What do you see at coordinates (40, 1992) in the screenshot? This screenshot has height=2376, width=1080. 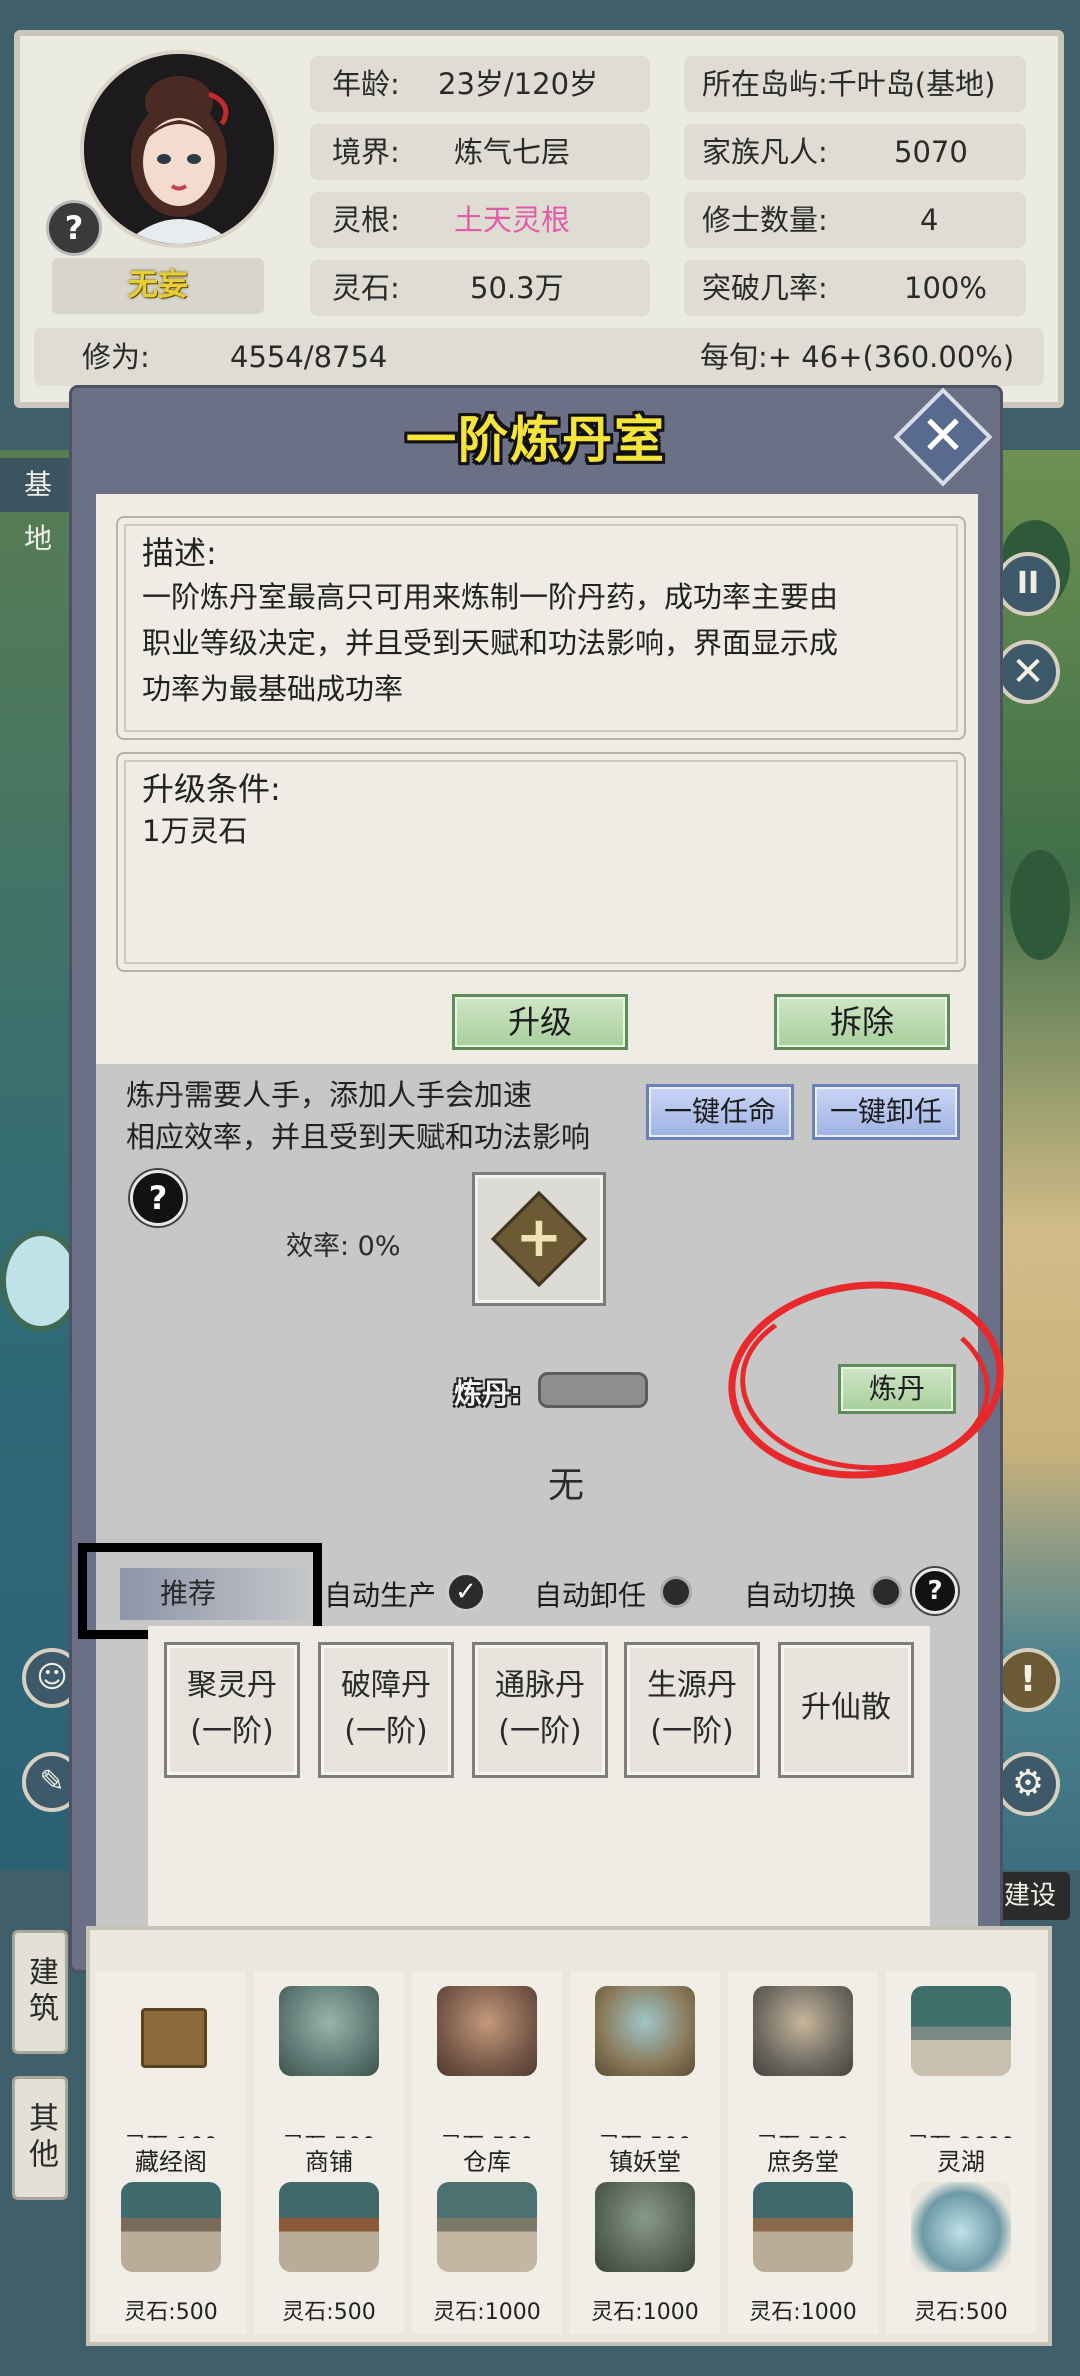 I see `tab-buildings: 建筑` at bounding box center [40, 1992].